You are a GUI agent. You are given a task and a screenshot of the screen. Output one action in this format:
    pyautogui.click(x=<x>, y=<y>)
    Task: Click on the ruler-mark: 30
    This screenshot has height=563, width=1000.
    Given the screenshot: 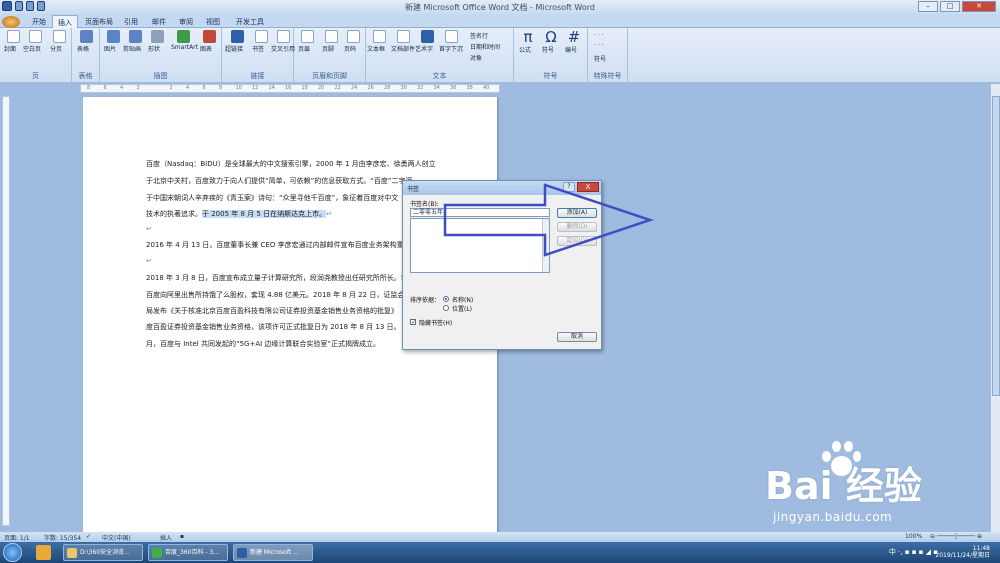 What is the action you would take?
    pyautogui.click(x=403, y=88)
    